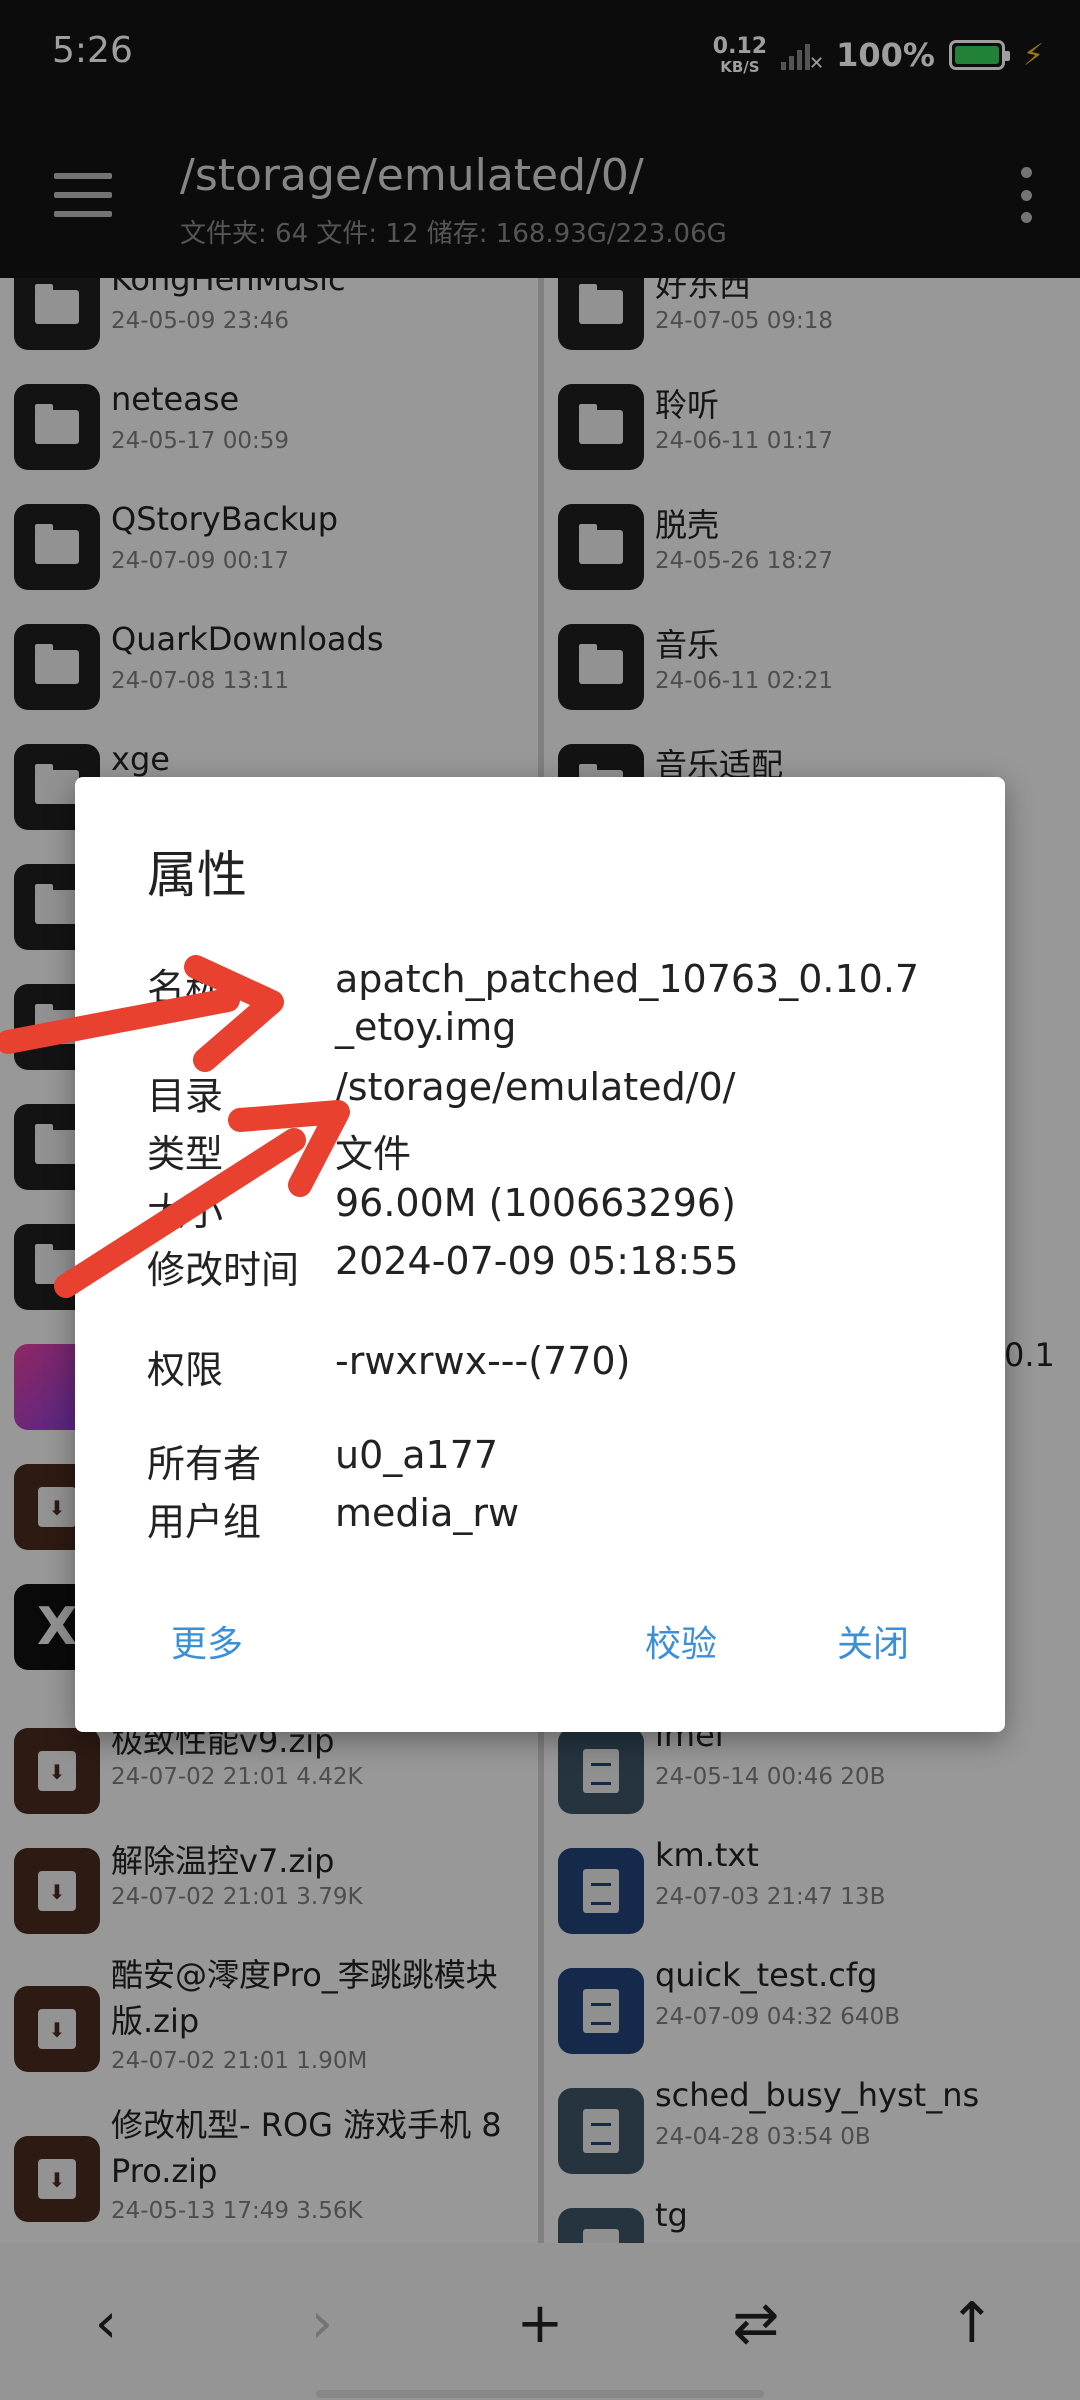 The image size is (1080, 2400). What do you see at coordinates (207, 1641) in the screenshot?
I see `more-button: 更多` at bounding box center [207, 1641].